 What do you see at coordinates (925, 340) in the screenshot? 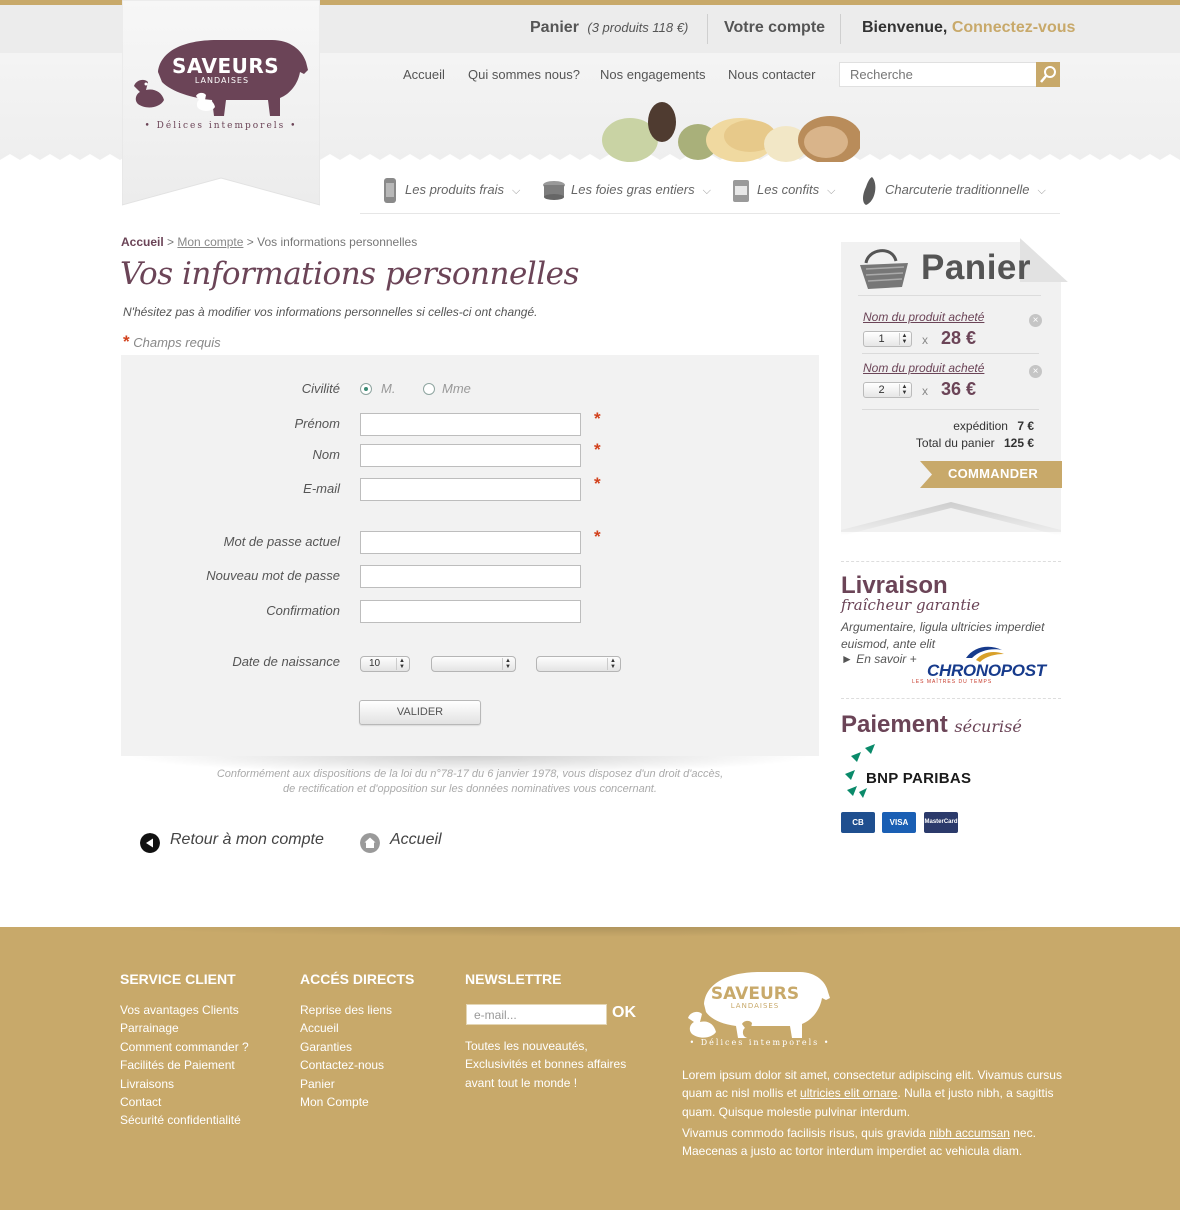
I see `cart-item-times: x` at bounding box center [925, 340].